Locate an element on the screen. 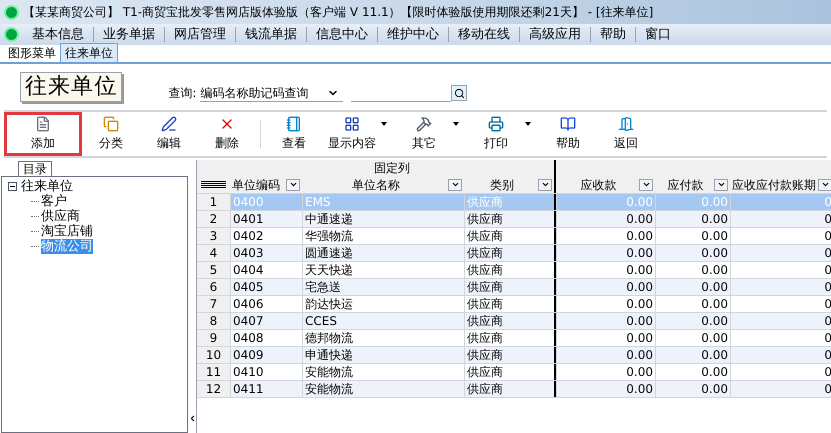 The width and height of the screenshot is (831, 433). tab: 图形菜单 is located at coordinates (32, 53).